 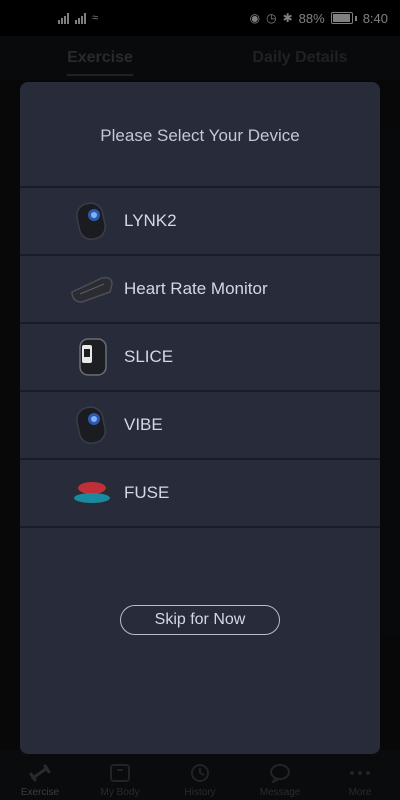 I want to click on device-item-fuse: FUSE, so click(x=200, y=494).